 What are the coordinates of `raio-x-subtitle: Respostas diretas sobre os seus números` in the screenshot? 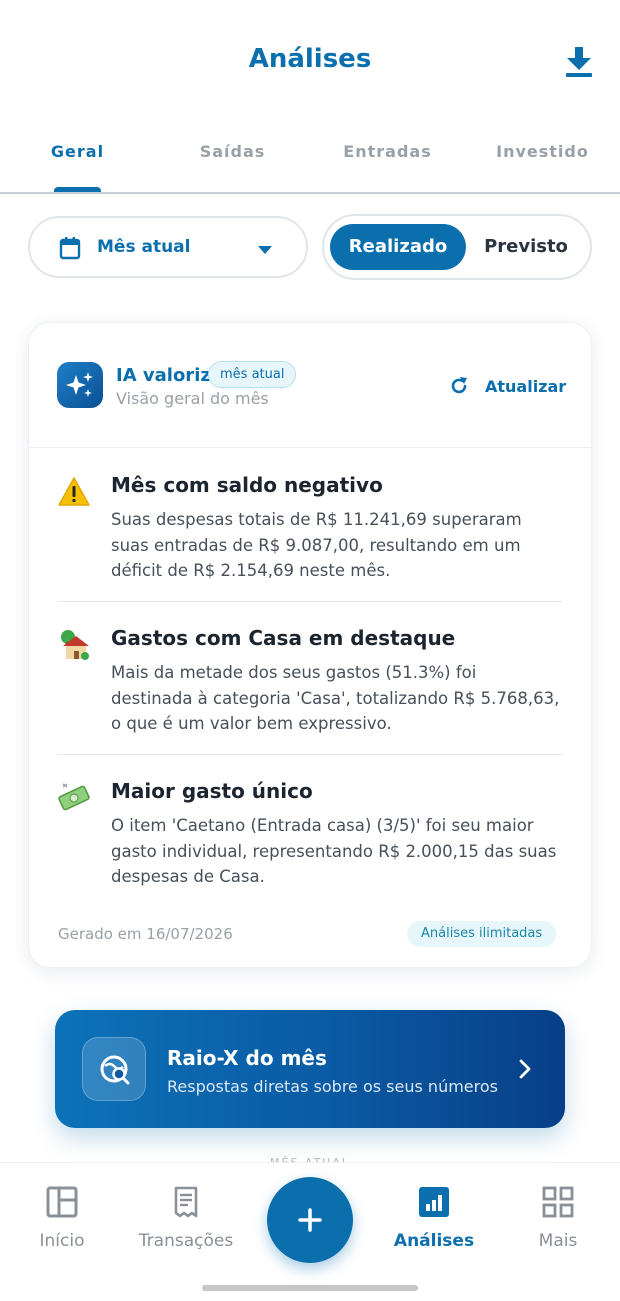 It's located at (332, 1086).